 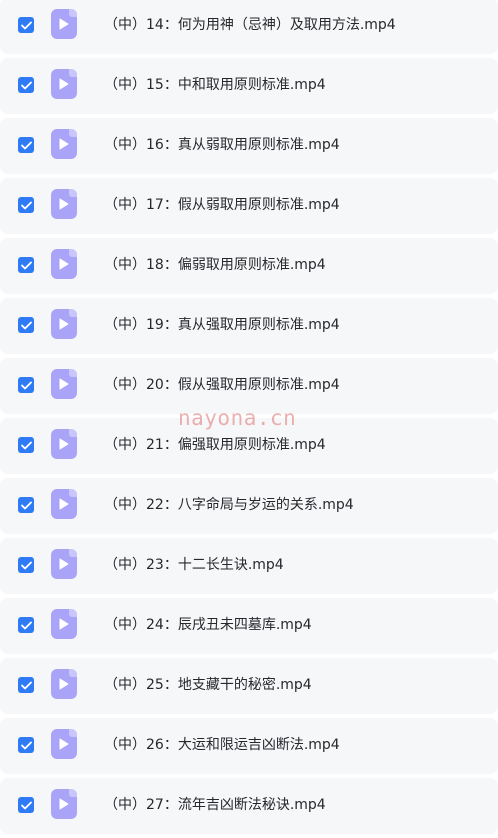 What do you see at coordinates (215, 85) in the screenshot?
I see `file-name: （中）15：中和取用原则标准.mp4` at bounding box center [215, 85].